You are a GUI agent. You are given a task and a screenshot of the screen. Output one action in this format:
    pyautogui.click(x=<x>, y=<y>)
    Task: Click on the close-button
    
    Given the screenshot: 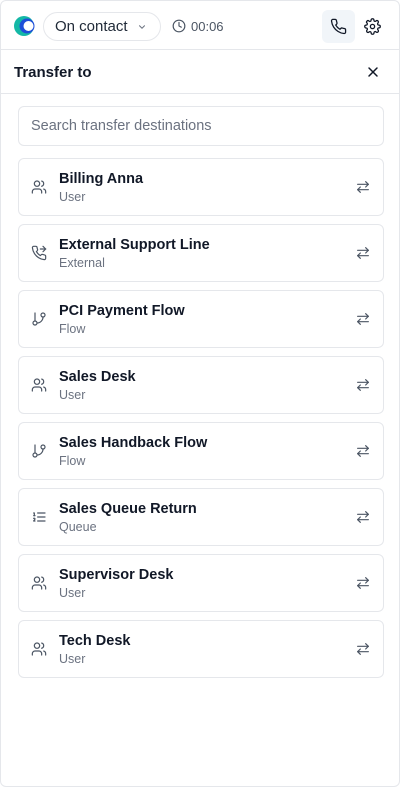 What is the action you would take?
    pyautogui.click(x=373, y=72)
    